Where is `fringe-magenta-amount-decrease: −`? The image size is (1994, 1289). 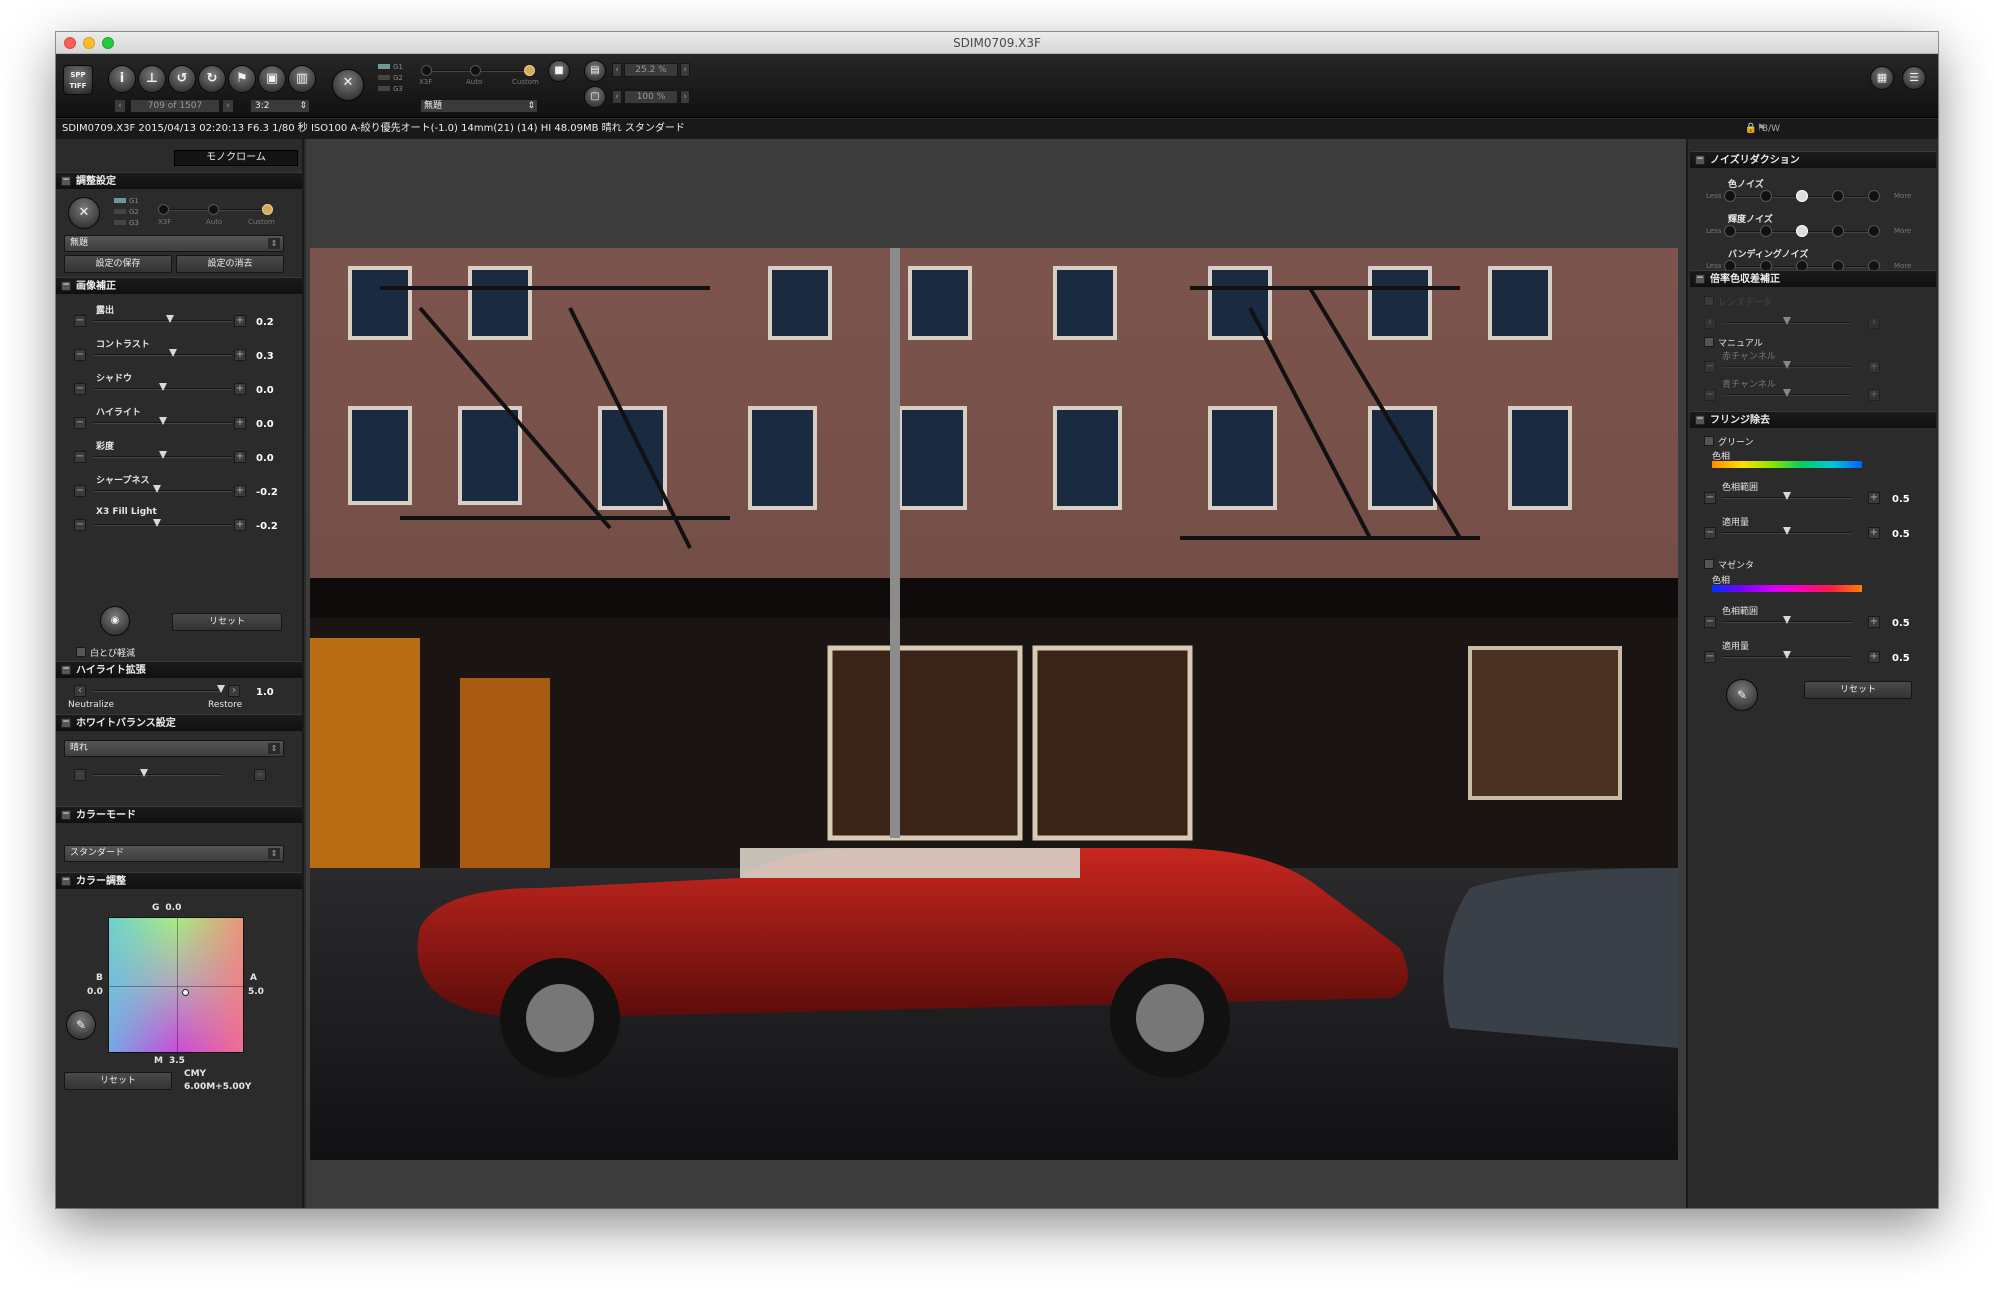
fringe-magenta-amount-decrease: − is located at coordinates (1710, 657).